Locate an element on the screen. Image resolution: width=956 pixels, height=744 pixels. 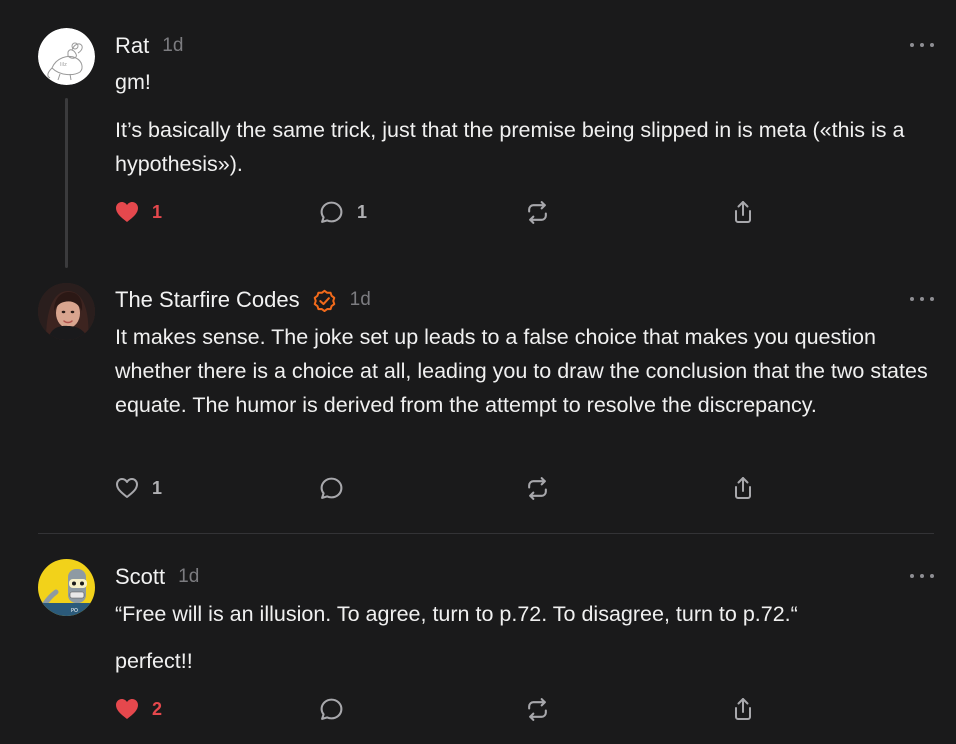
verified-badge-icon is located at coordinates (324, 300).